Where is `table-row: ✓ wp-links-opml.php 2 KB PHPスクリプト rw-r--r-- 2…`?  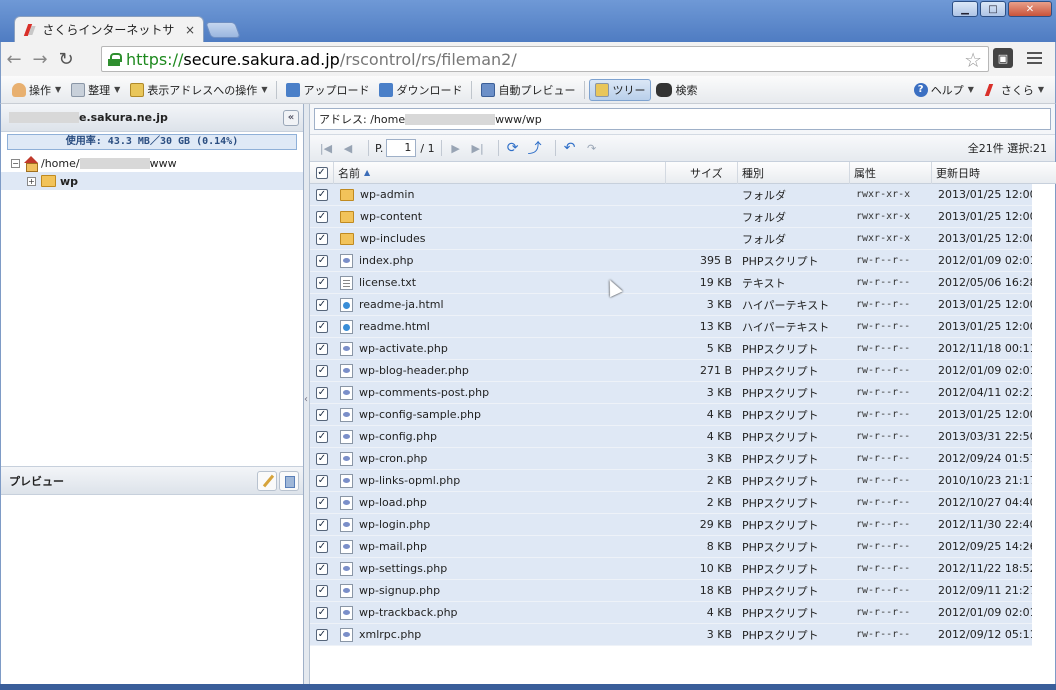
table-row: ✓ wp-links-opml.php 2 KB PHPスクリプト rw-r--r-- 2… is located at coordinates (671, 481).